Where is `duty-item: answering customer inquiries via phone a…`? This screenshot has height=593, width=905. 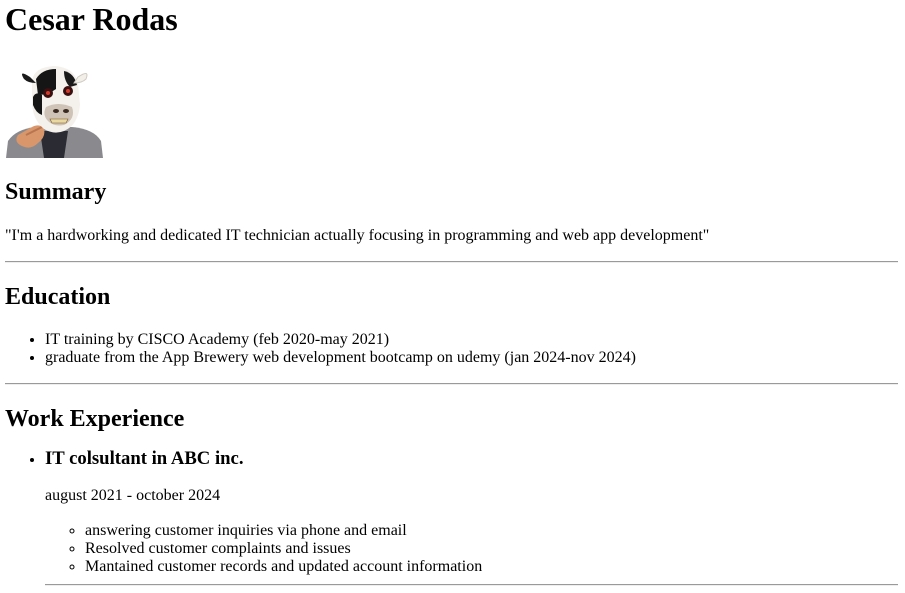 duty-item: answering customer inquiries via phone a… is located at coordinates (491, 531).